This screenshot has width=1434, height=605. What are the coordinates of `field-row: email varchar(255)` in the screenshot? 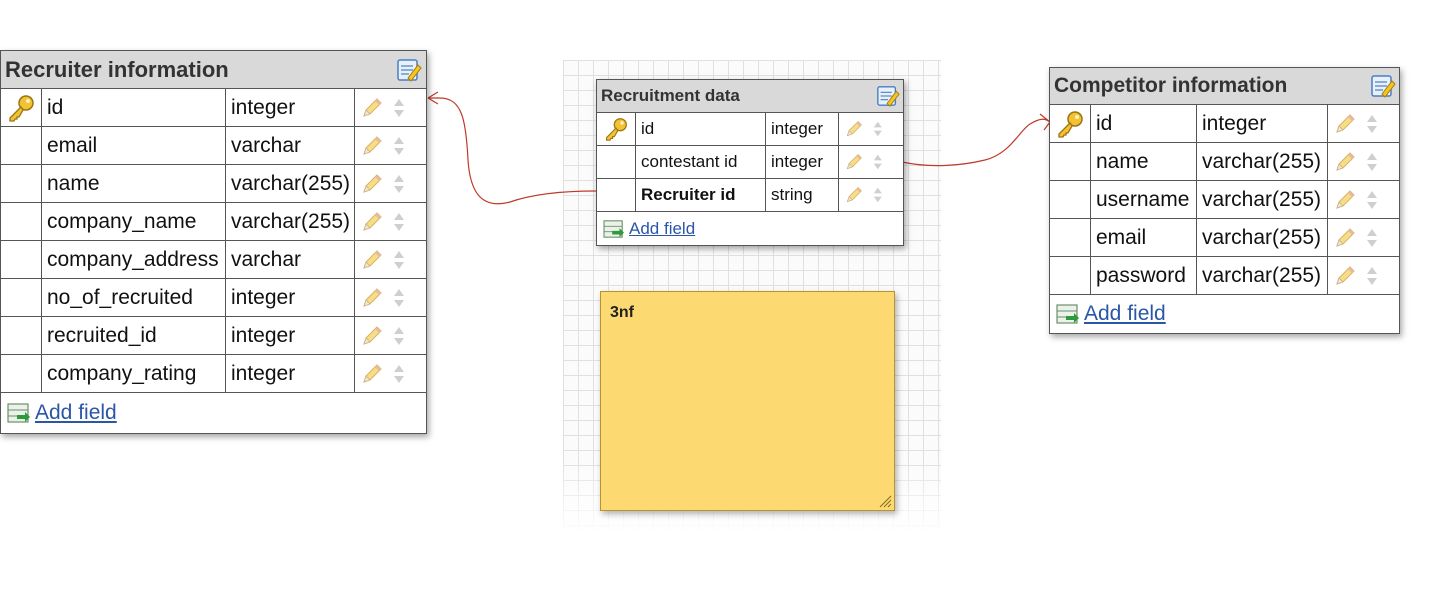 It's located at (1224, 238).